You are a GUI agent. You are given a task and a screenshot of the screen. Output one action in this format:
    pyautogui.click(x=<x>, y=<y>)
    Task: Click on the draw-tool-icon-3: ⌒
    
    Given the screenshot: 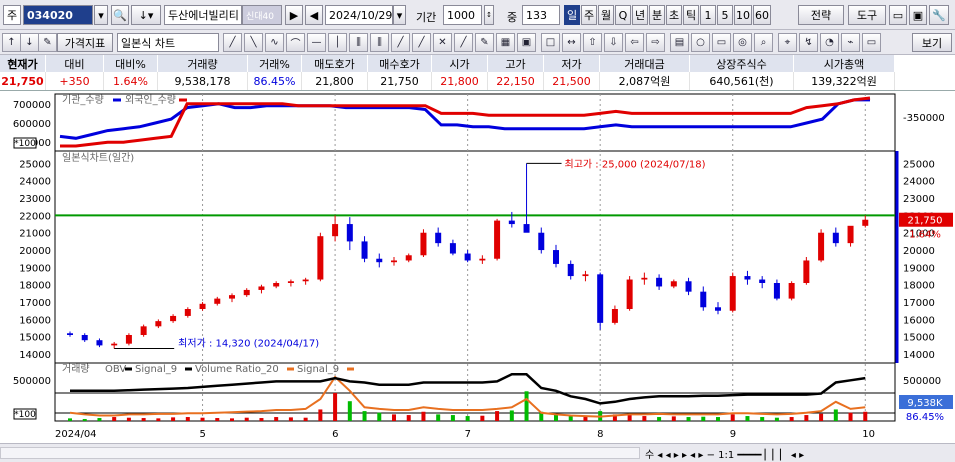 What is the action you would take?
    pyautogui.click(x=295, y=42)
    